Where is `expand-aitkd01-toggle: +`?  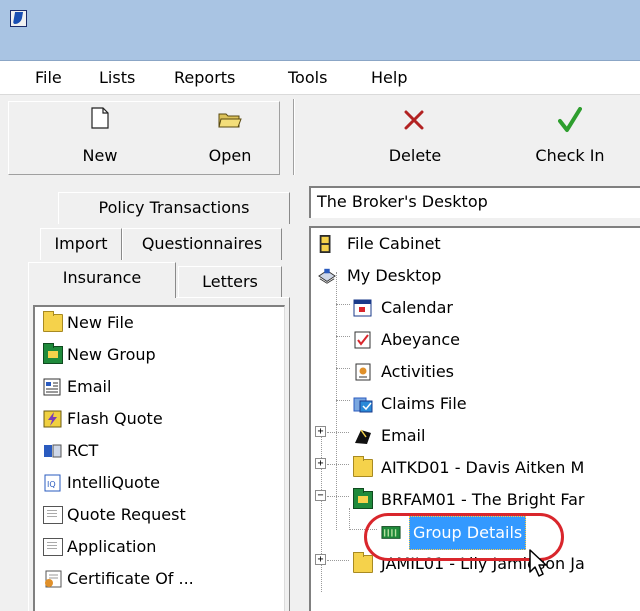 expand-aitkd01-toggle: + is located at coordinates (320, 463).